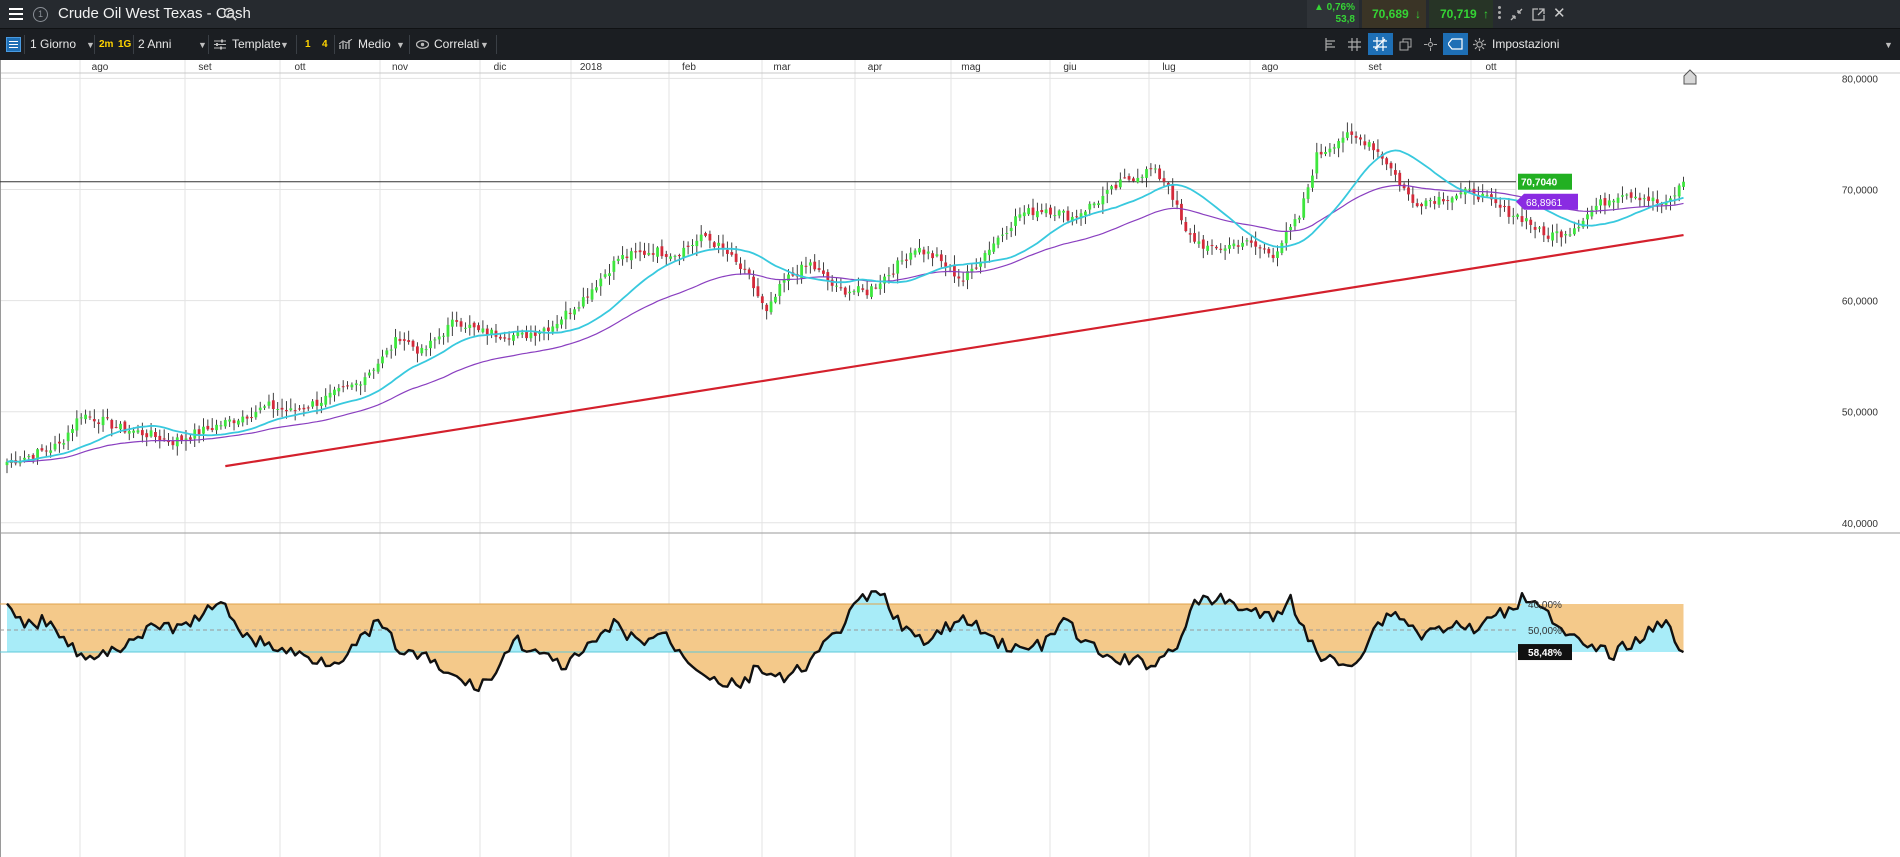 This screenshot has height=857, width=1900. Describe the element at coordinates (325, 44) in the screenshot. I see `layout-4-button: 4` at that location.